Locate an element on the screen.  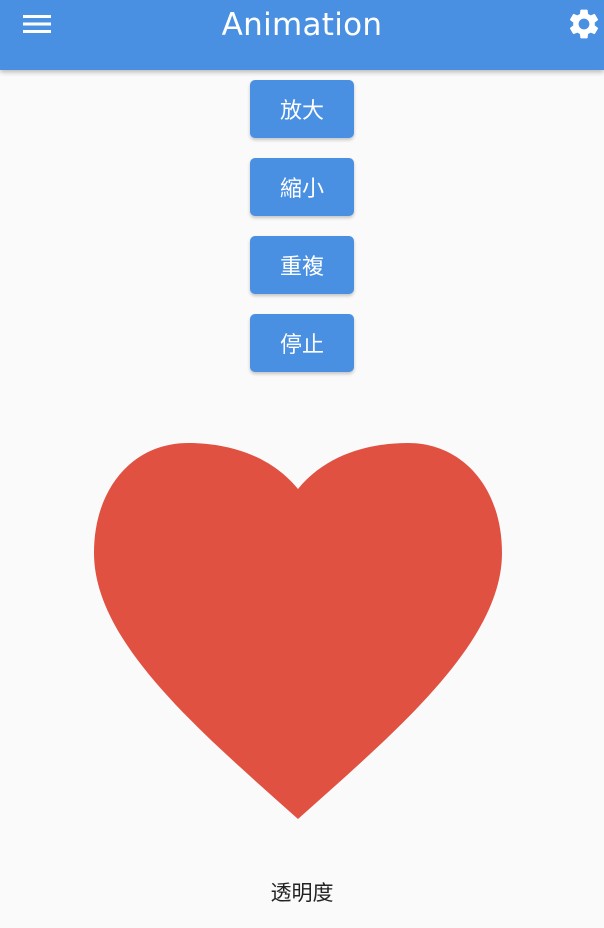
settings-button is located at coordinates (584, 24).